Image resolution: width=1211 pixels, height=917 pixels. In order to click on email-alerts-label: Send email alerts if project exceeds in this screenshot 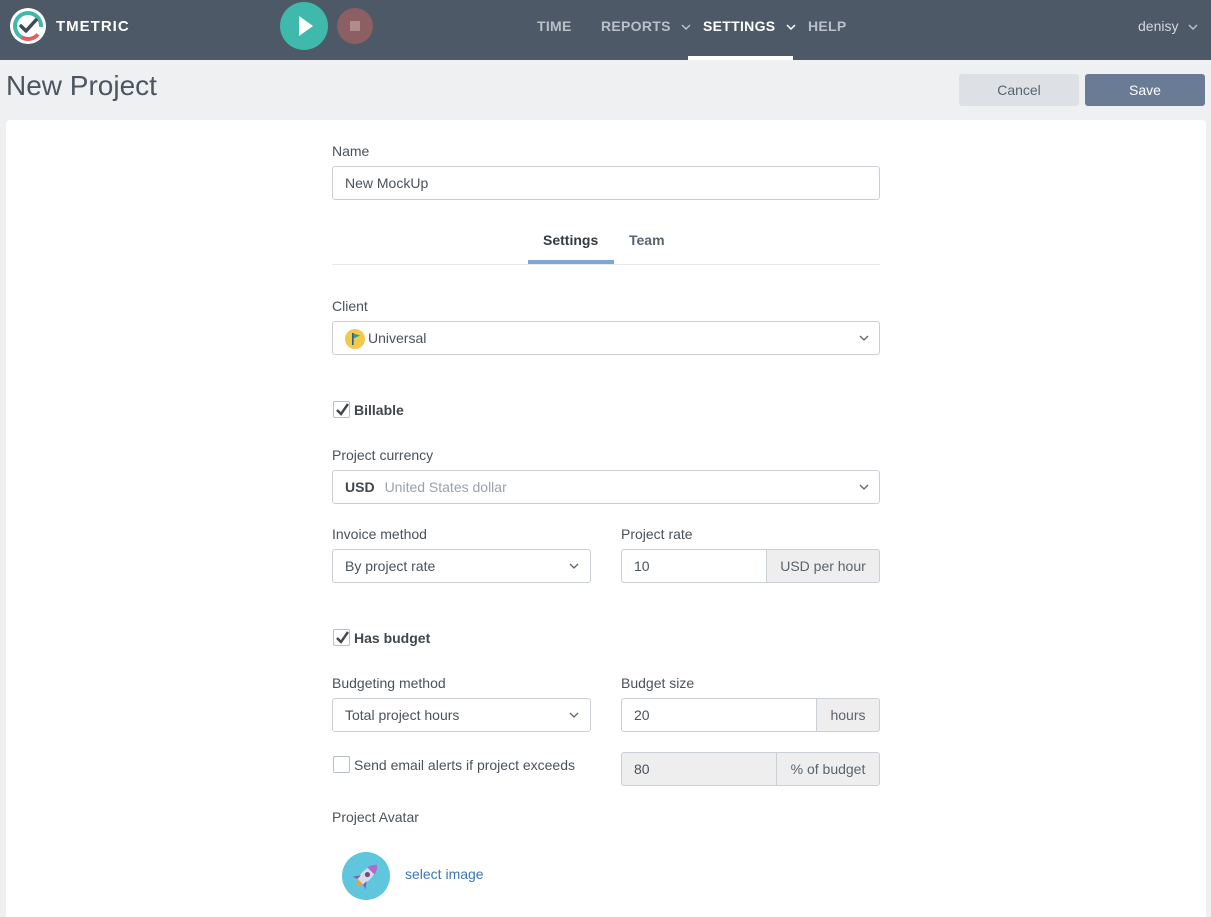, I will do `click(464, 765)`.